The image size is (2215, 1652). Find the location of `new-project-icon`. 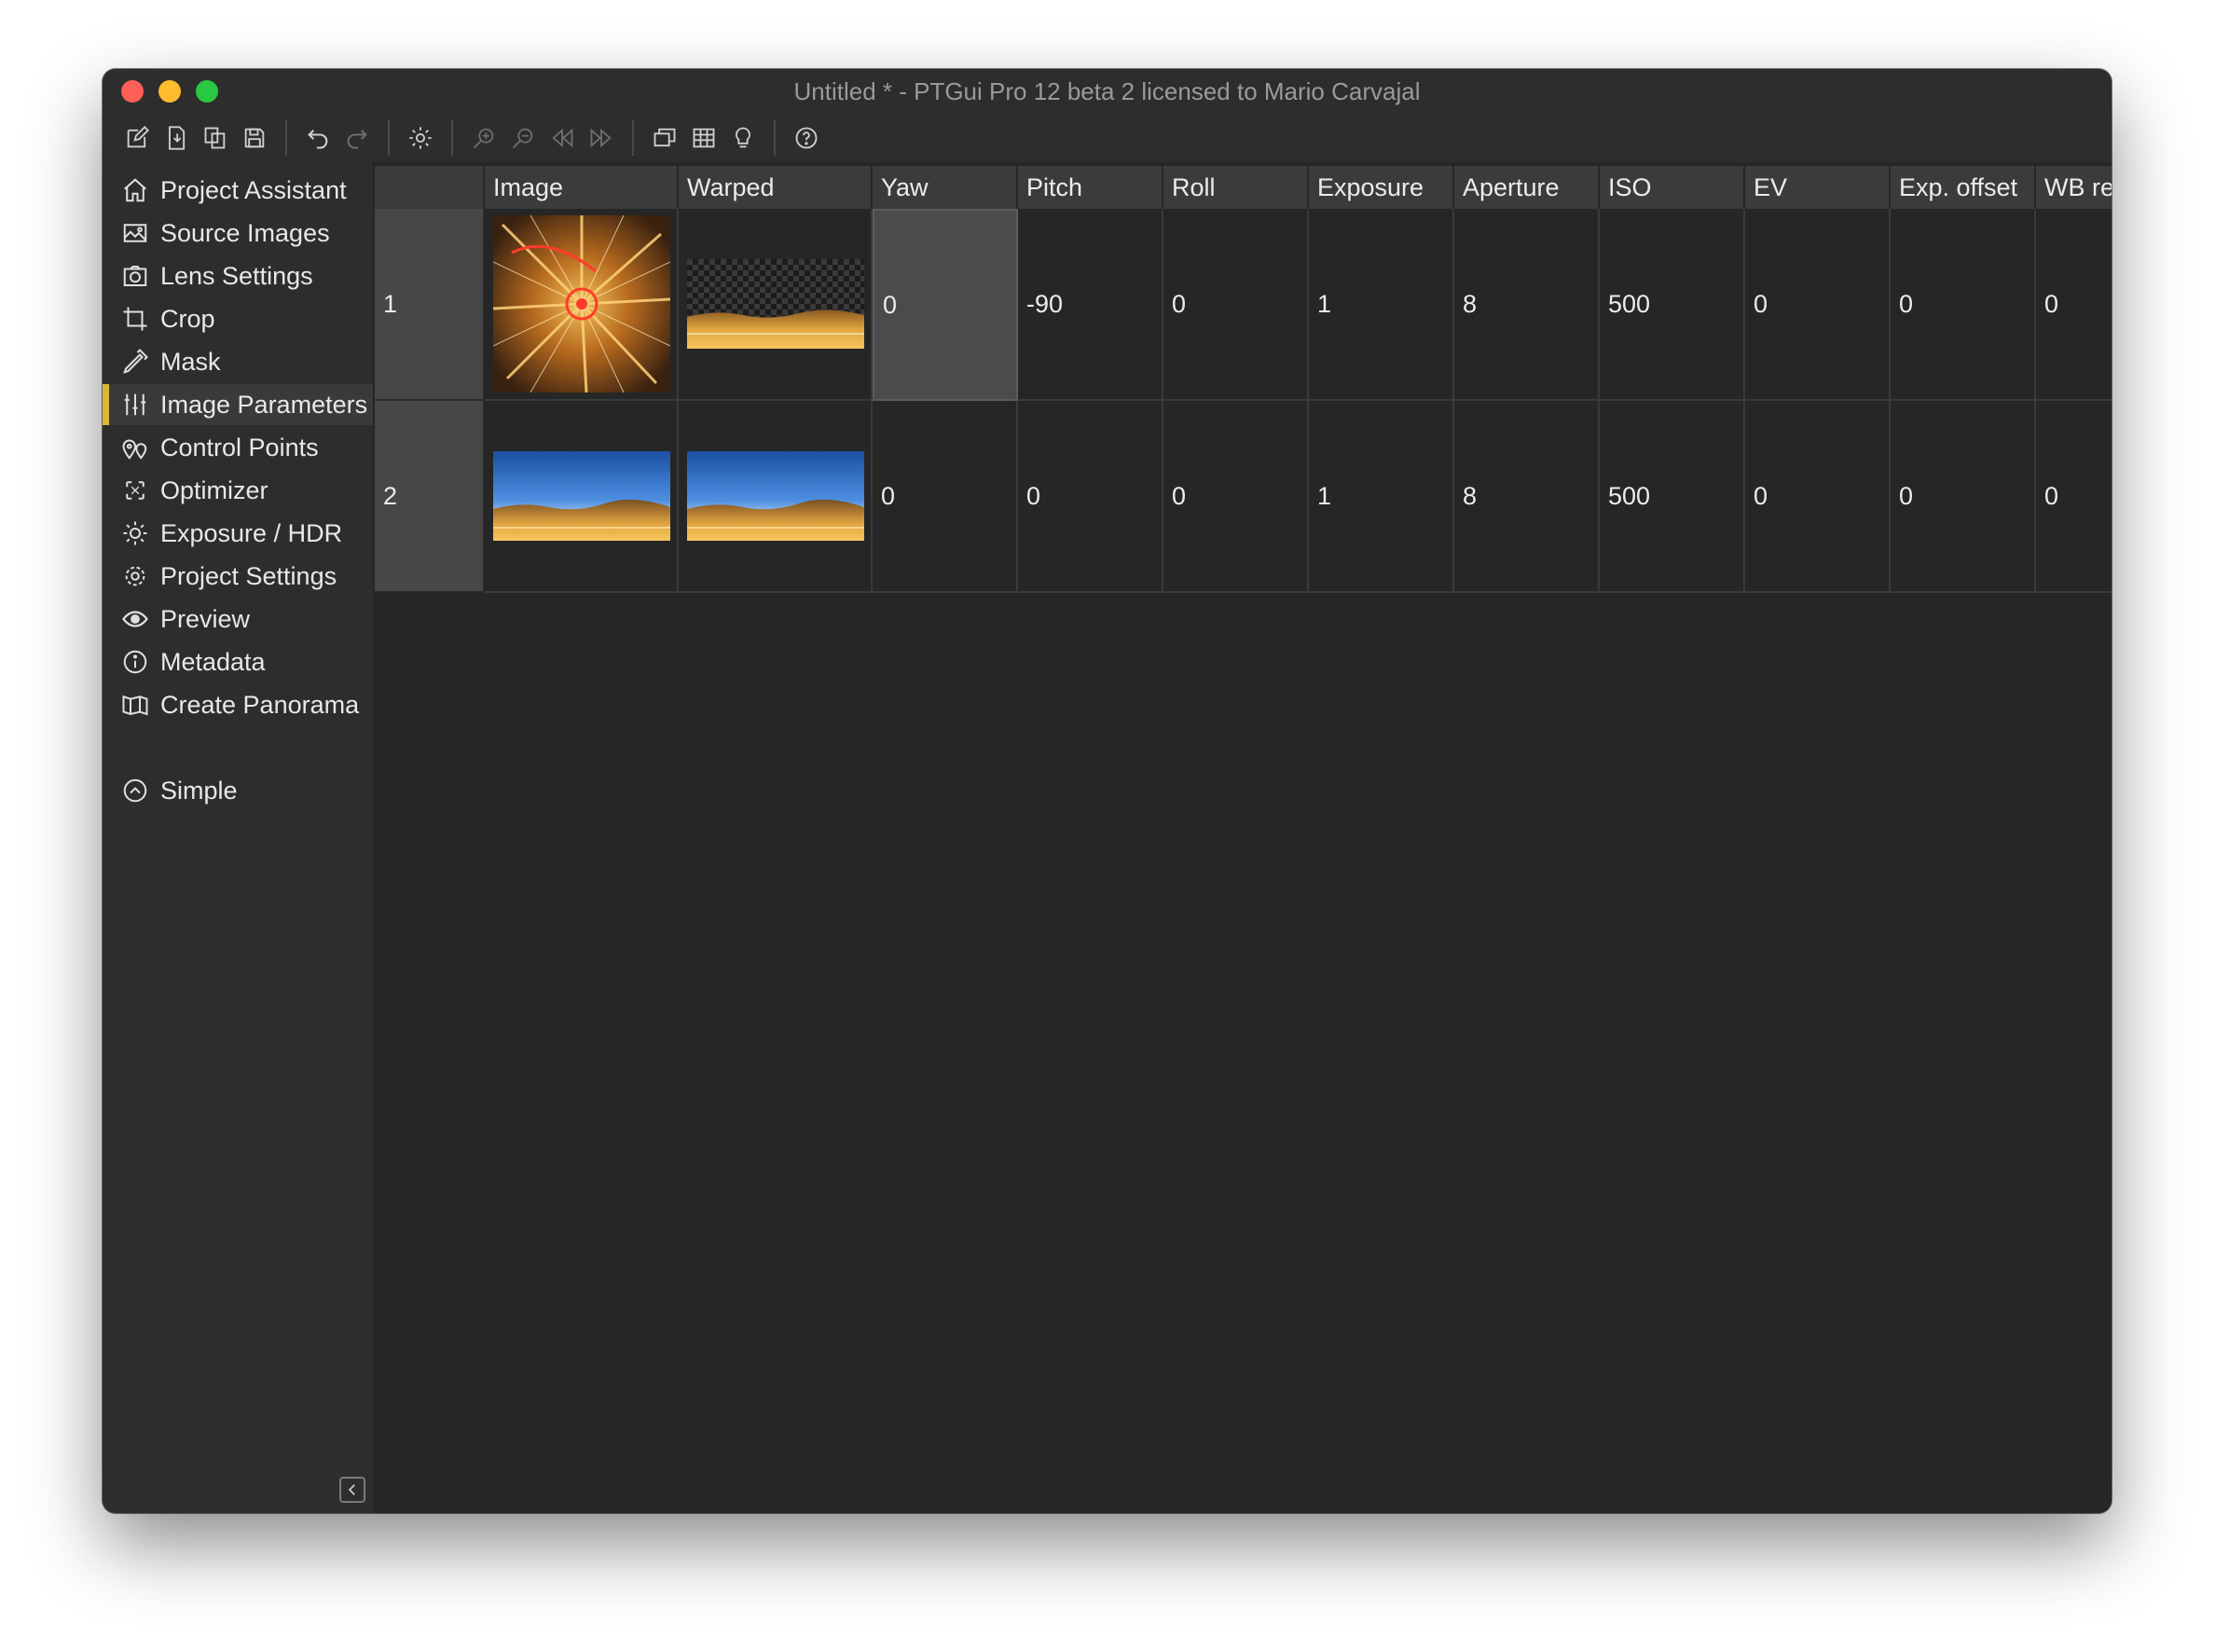

new-project-icon is located at coordinates (138, 137).